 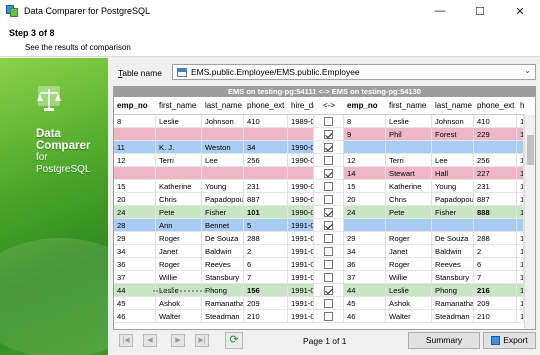 I want to click on right-cell: 29, so click(x=365, y=238).